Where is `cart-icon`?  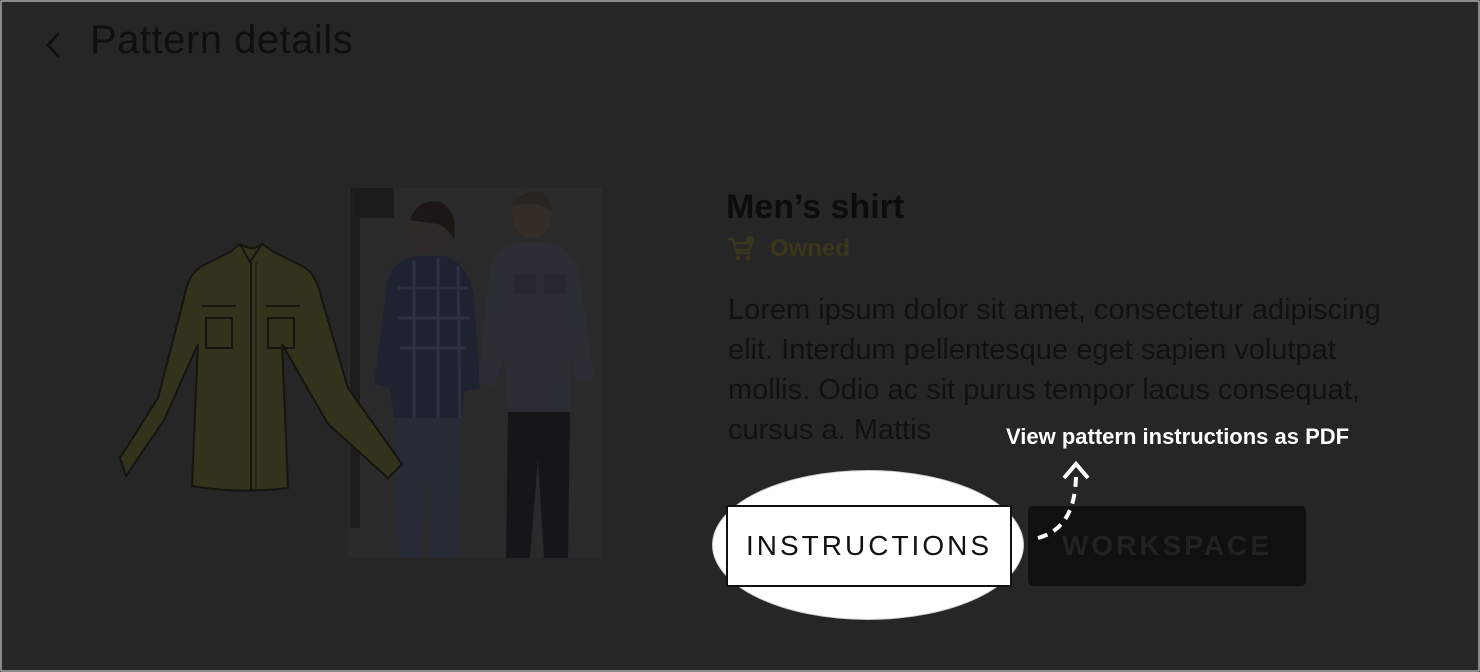
cart-icon is located at coordinates (741, 249).